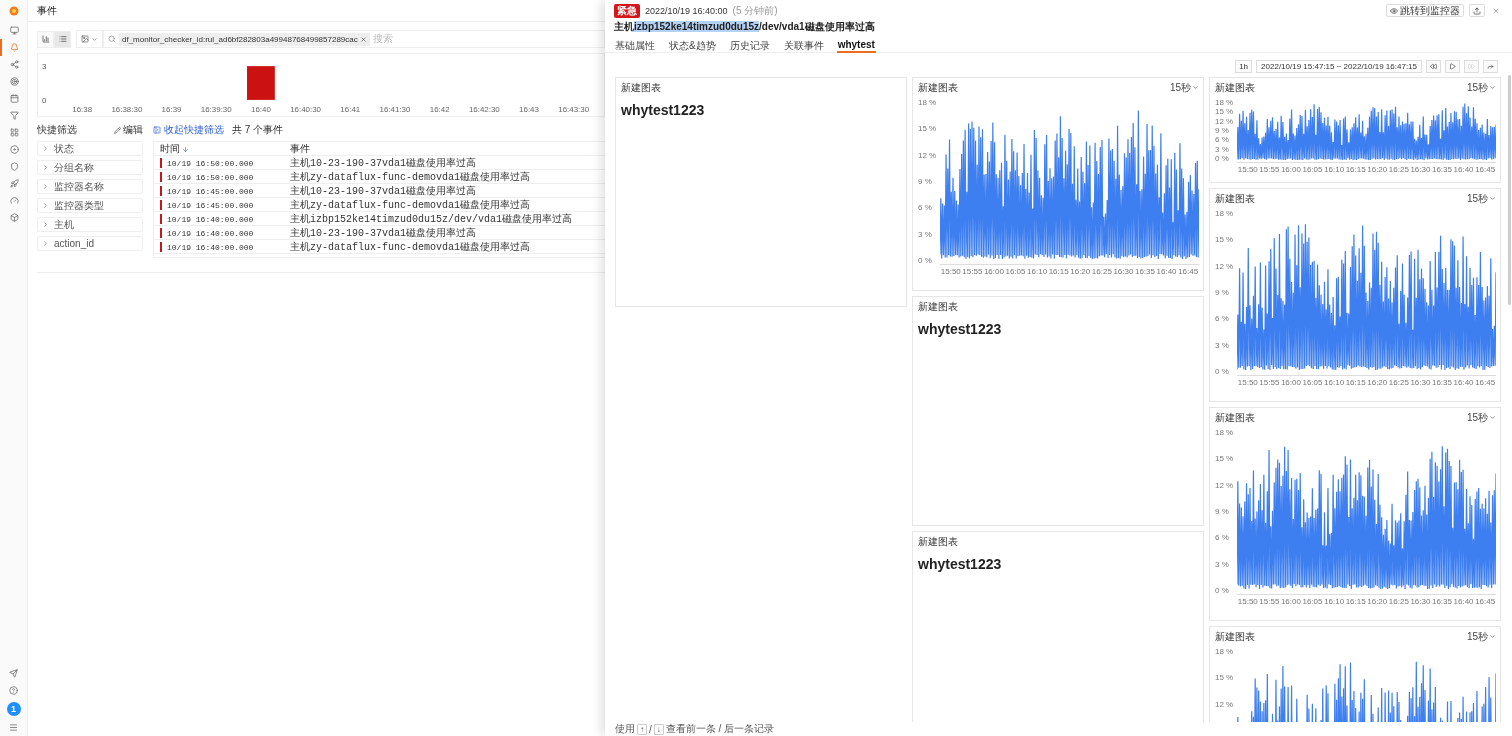  I want to click on down-key: ↓, so click(658, 729).